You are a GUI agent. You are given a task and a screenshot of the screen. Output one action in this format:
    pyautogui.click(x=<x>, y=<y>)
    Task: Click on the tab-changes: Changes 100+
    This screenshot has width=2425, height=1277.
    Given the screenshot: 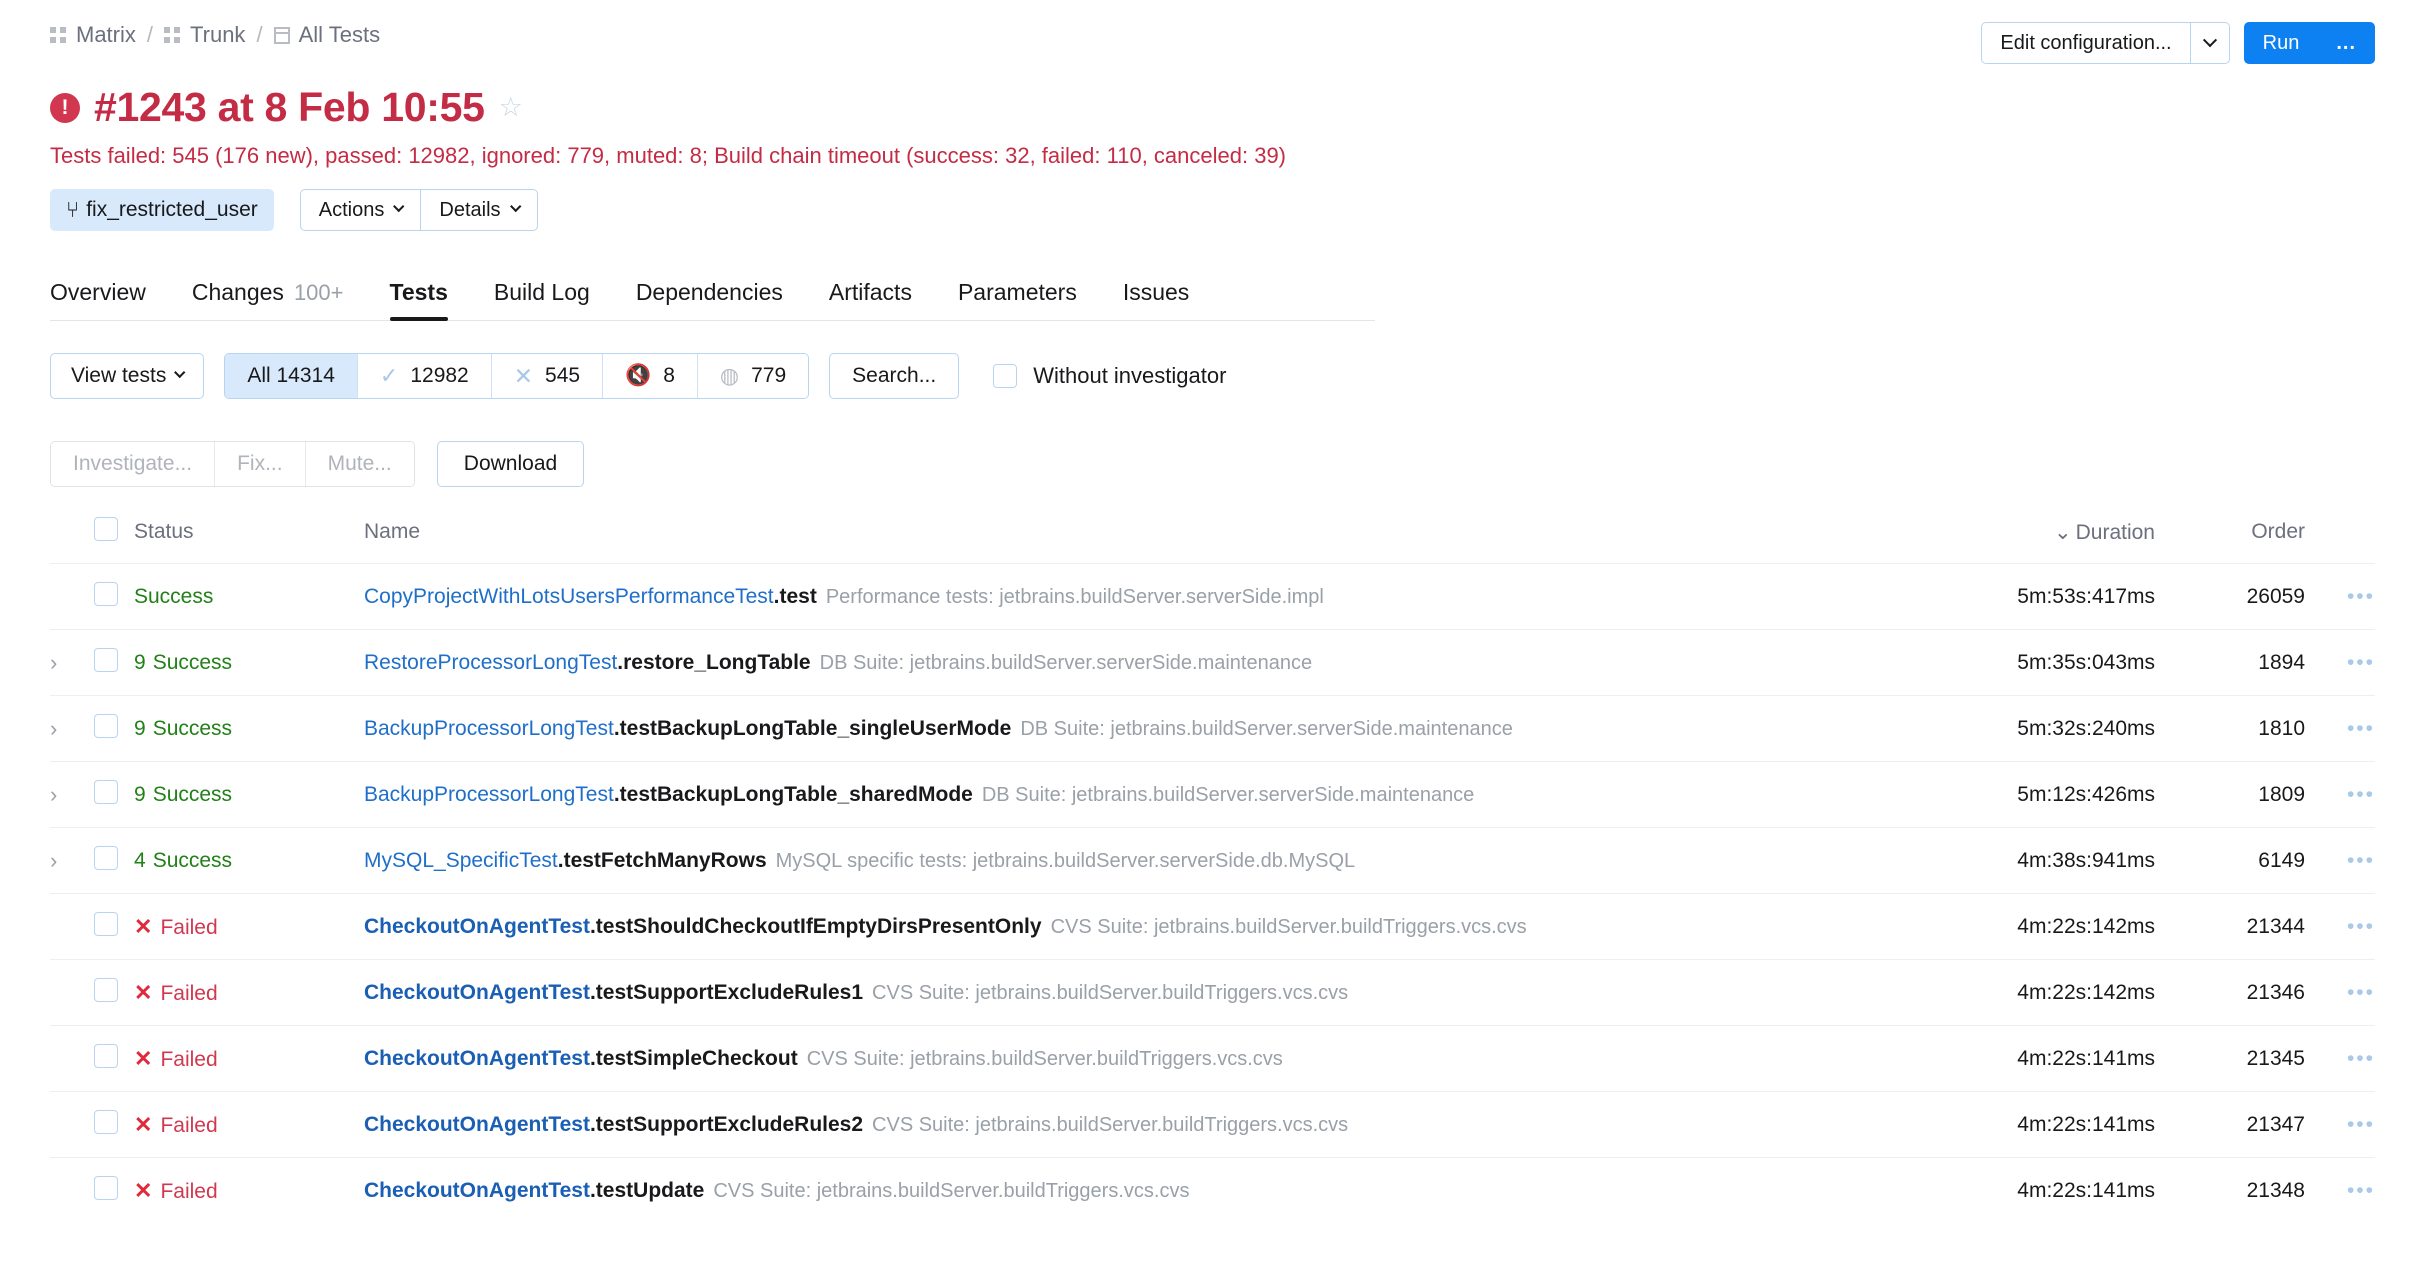 What is the action you would take?
    pyautogui.click(x=268, y=299)
    